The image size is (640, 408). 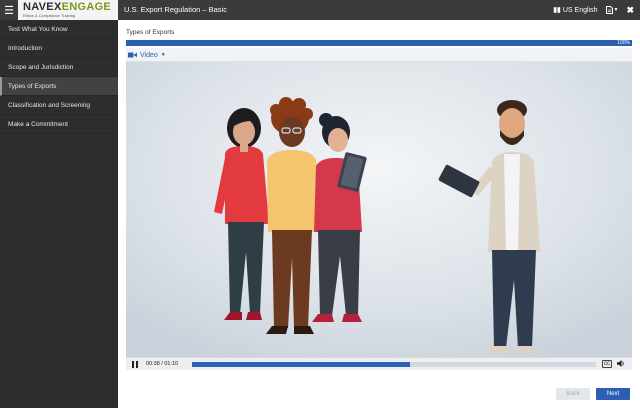 What do you see at coordinates (607, 364) in the screenshot?
I see `closed-captions-icon: cc` at bounding box center [607, 364].